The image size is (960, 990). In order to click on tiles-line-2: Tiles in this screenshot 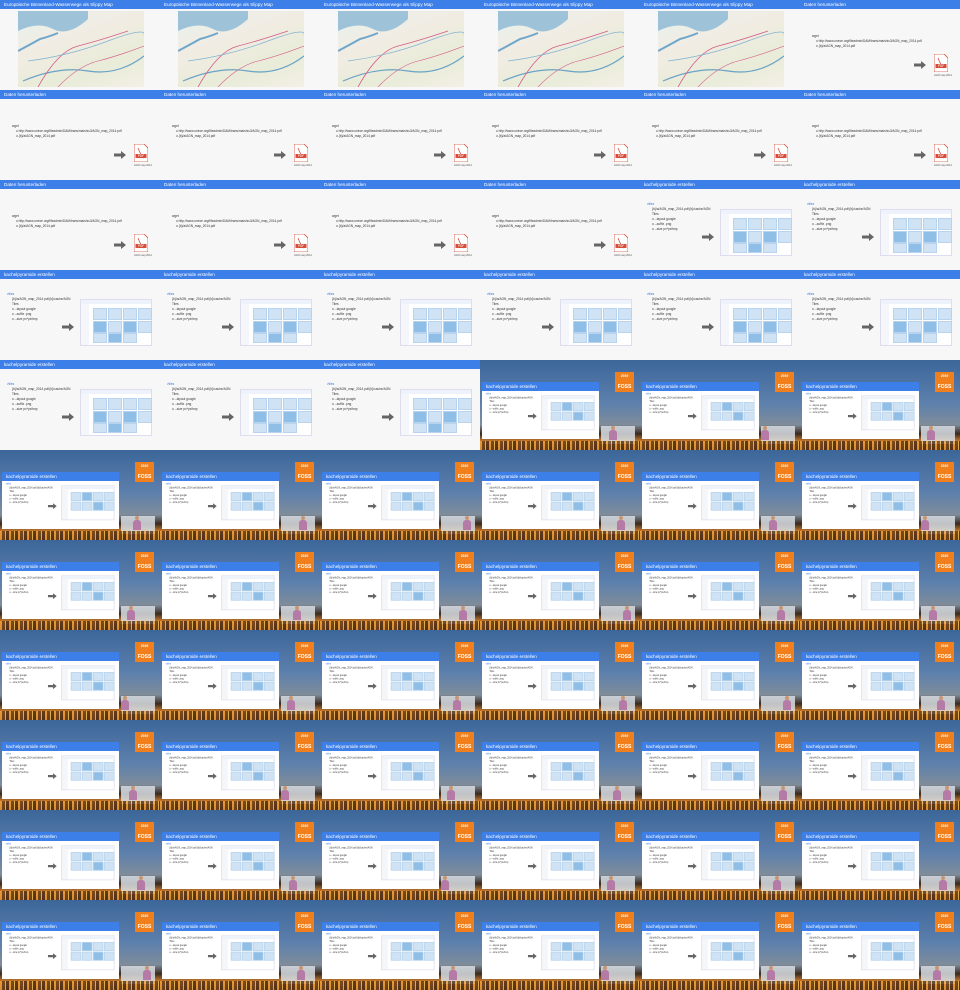, I will do `click(335, 304)`.